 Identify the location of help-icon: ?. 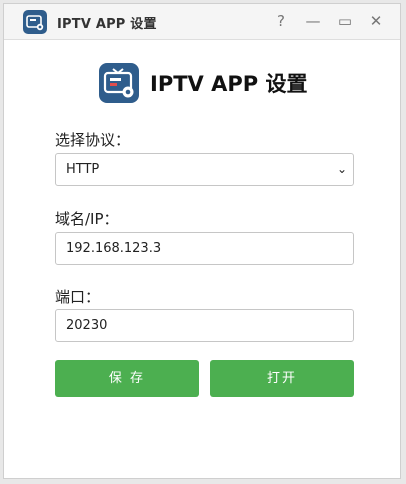
(281, 21).